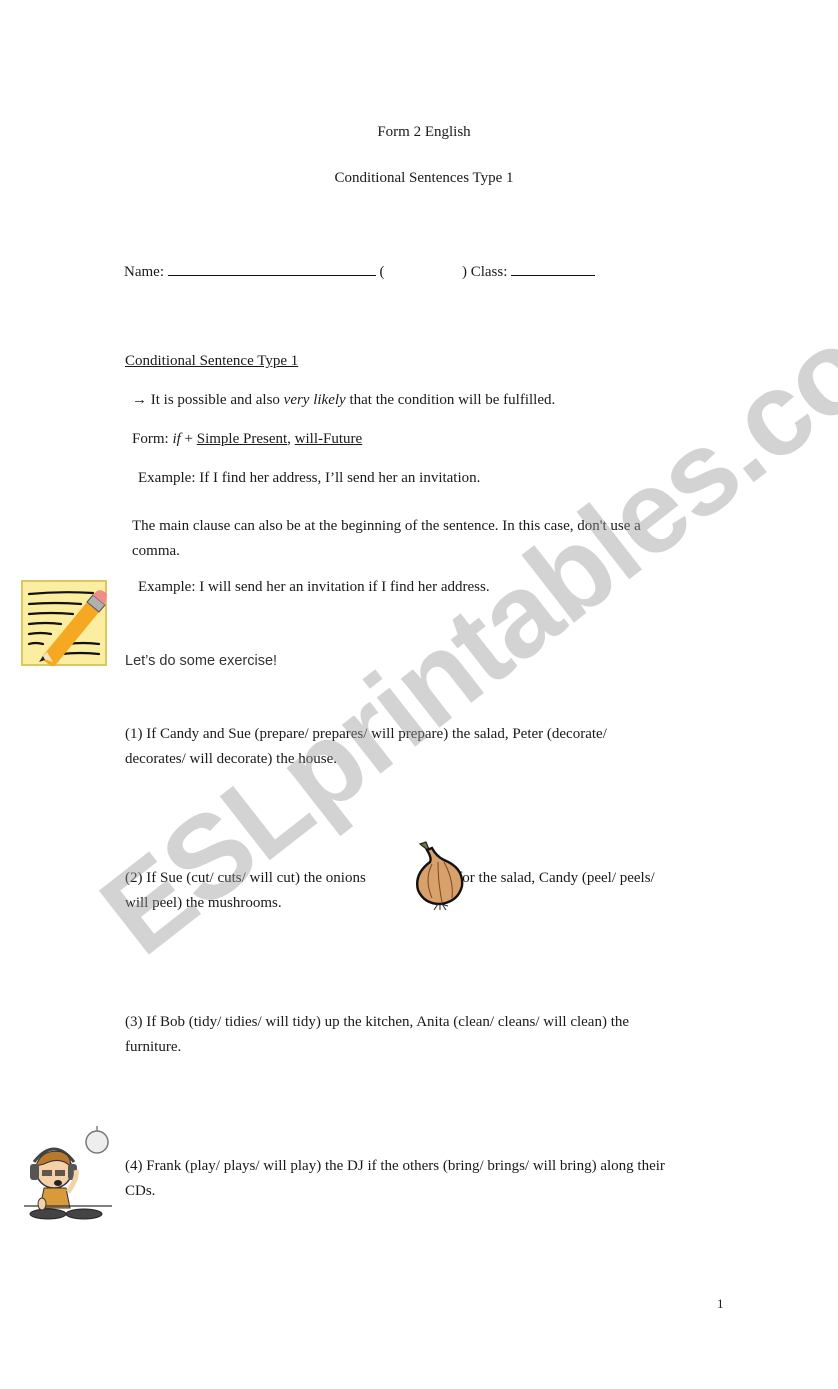  What do you see at coordinates (450, 400) in the screenshot?
I see `note-text-end: that the condition will be fulfilled.` at bounding box center [450, 400].